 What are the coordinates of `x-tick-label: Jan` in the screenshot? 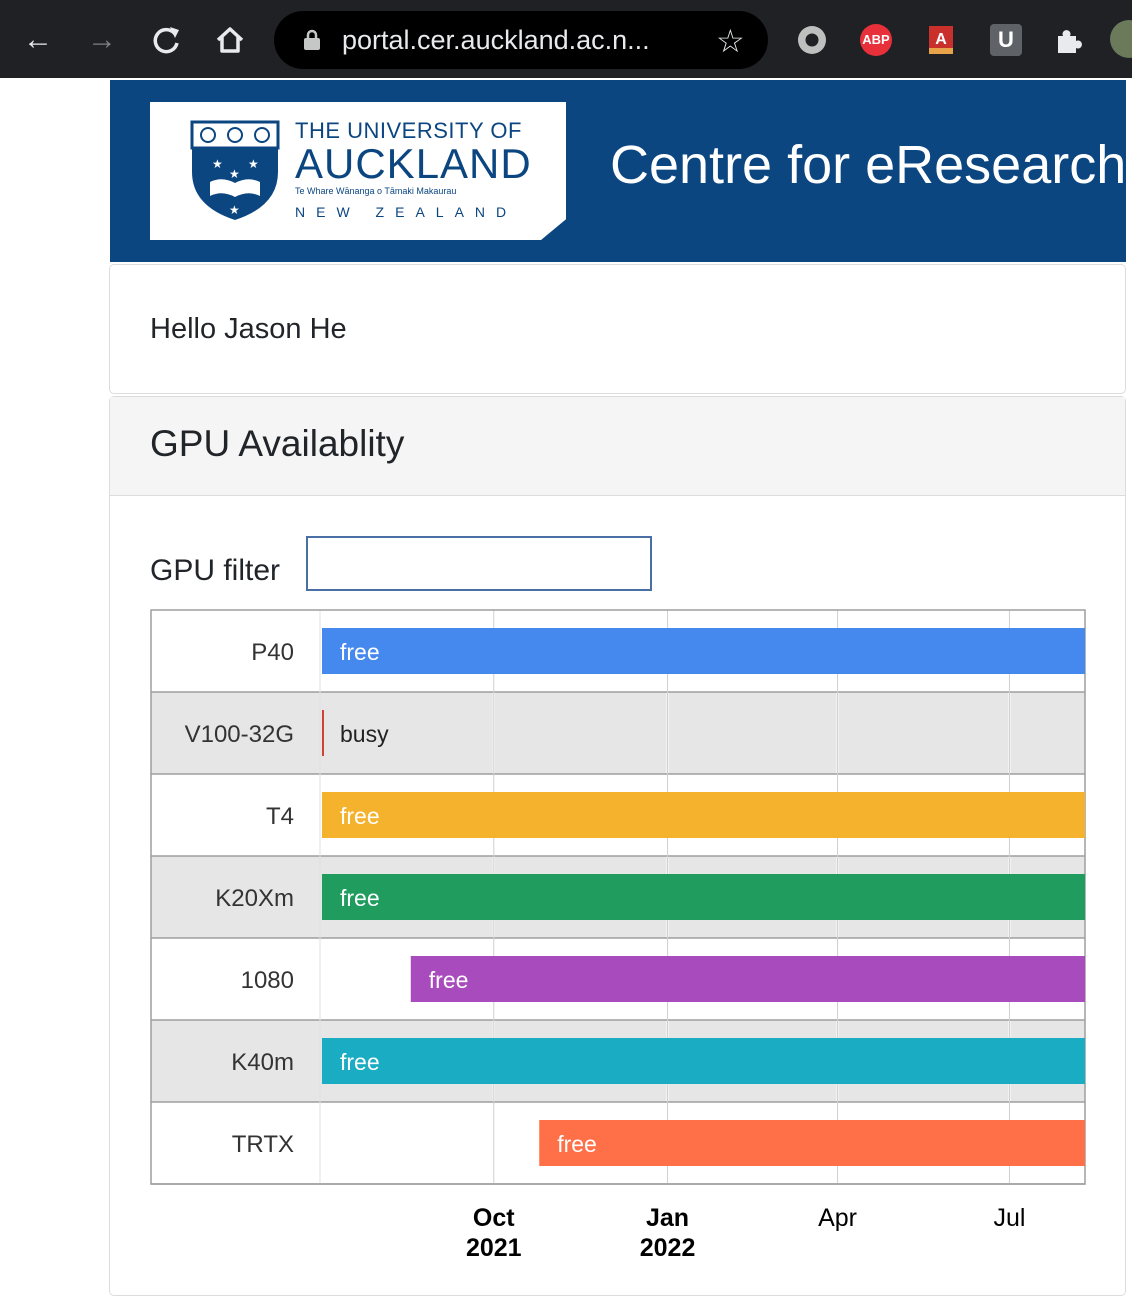 It's located at (667, 1218).